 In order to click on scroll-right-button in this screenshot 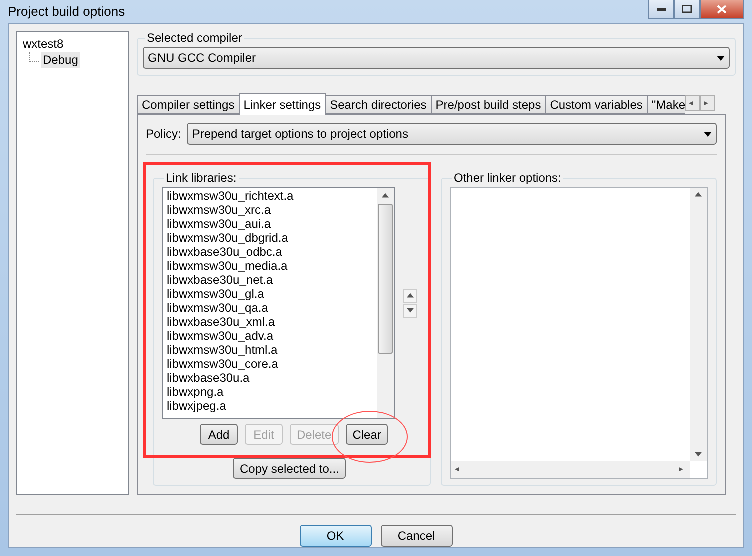, I will do `click(707, 103)`.